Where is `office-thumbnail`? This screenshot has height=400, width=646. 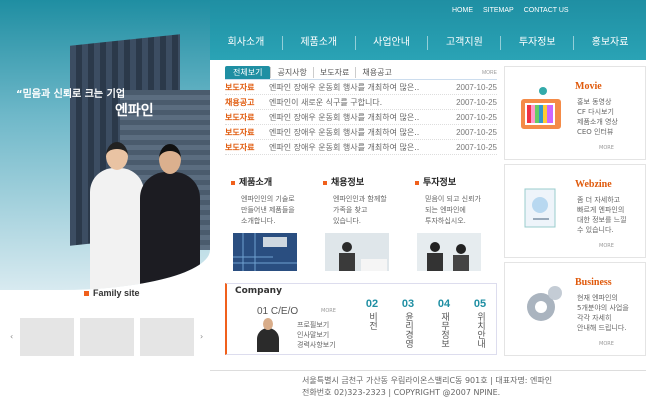 office-thumbnail is located at coordinates (449, 252).